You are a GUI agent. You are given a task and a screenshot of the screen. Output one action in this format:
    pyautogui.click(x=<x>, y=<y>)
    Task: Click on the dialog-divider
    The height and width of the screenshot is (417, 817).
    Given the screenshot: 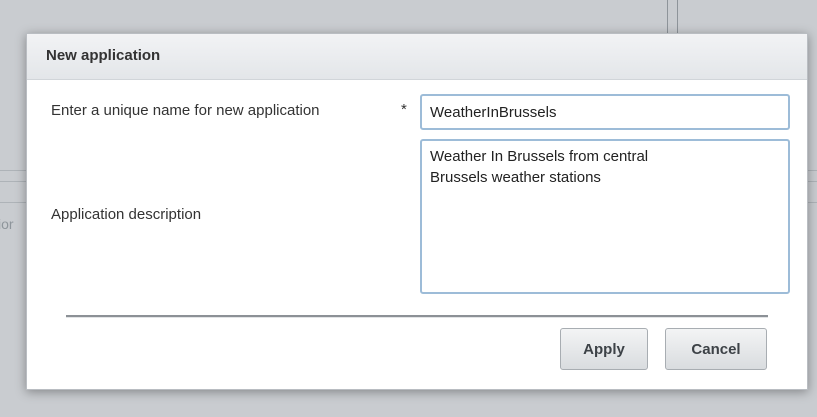 What is the action you would take?
    pyautogui.click(x=417, y=316)
    